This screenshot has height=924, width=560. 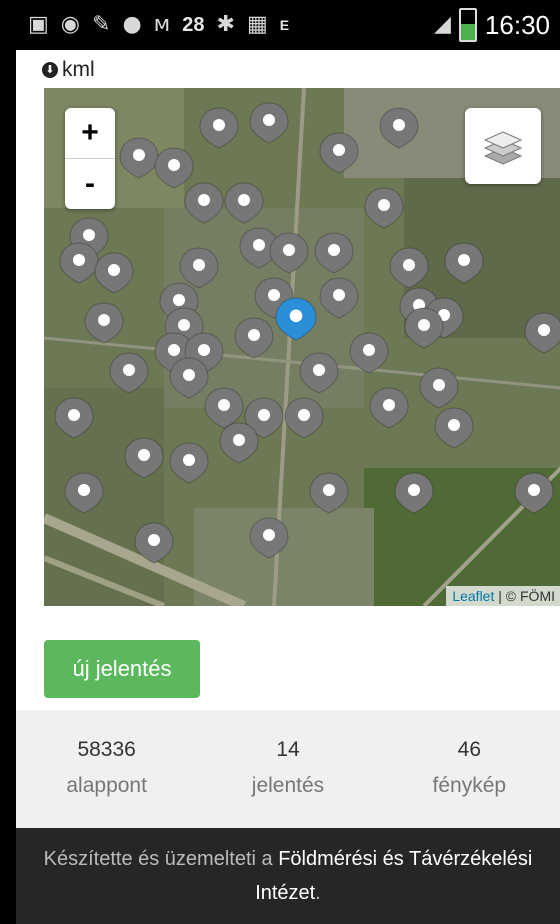 I want to click on zoom-in-button: +, so click(x=90, y=133).